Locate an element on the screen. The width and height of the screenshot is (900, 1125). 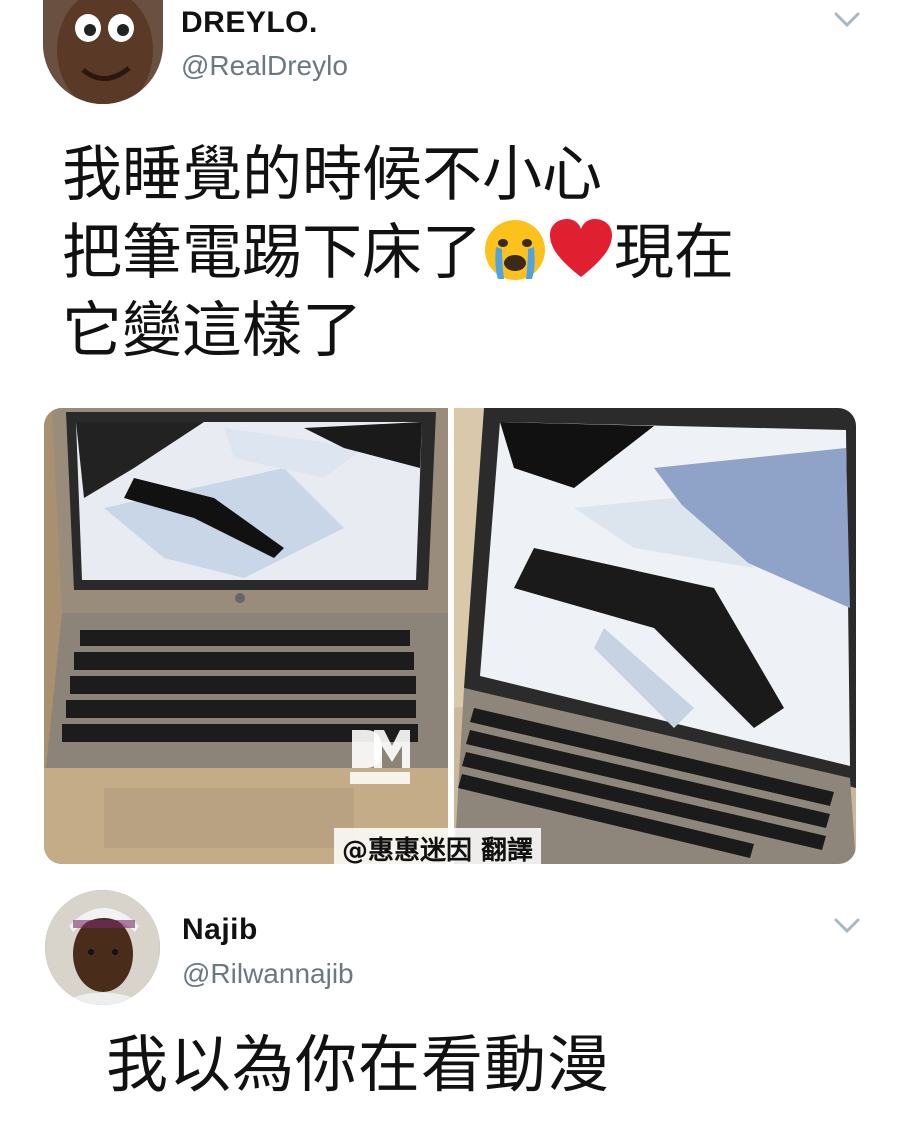
tweet-text-line: 把筆電踢下床了 現在 is located at coordinates (462, 253).